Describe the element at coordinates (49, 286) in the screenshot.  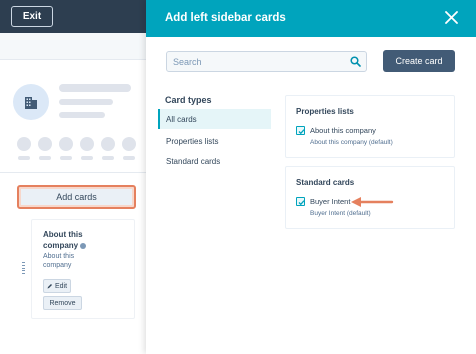
I see `pencil-icon` at that location.